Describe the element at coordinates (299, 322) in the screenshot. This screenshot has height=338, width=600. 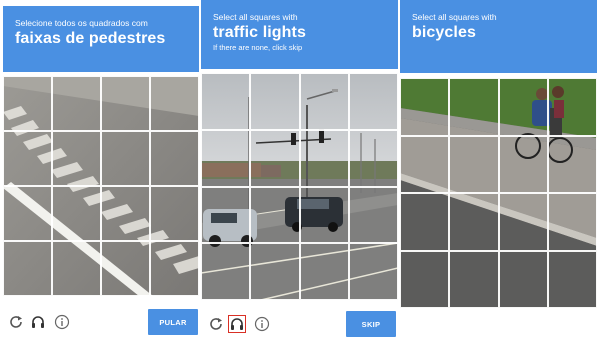
I see `challenge-footer: SKIP` at that location.